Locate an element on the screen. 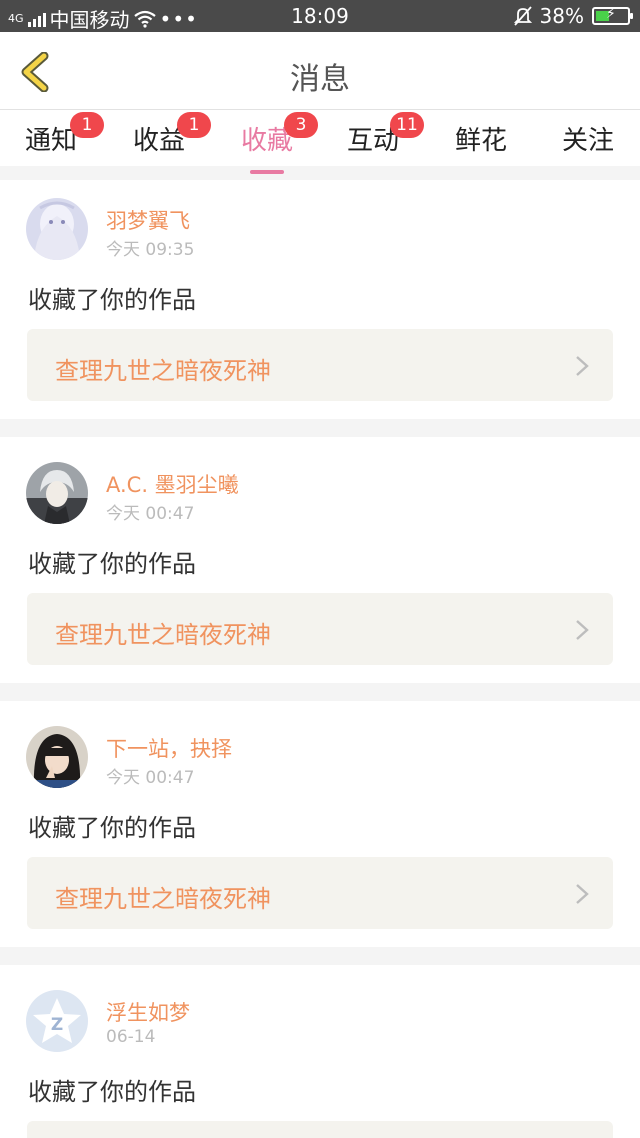 Image resolution: width=640 pixels, height=1138 pixels. timestamp: 今天 09:35 is located at coordinates (150, 250).